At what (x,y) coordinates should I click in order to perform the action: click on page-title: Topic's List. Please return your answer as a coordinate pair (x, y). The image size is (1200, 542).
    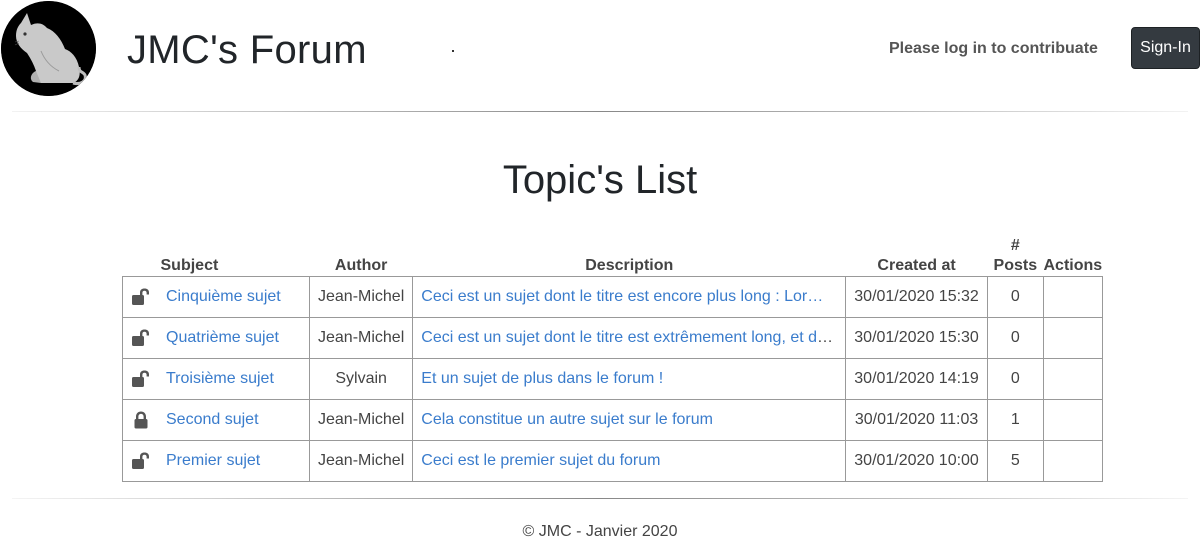
    Looking at the image, I should click on (600, 180).